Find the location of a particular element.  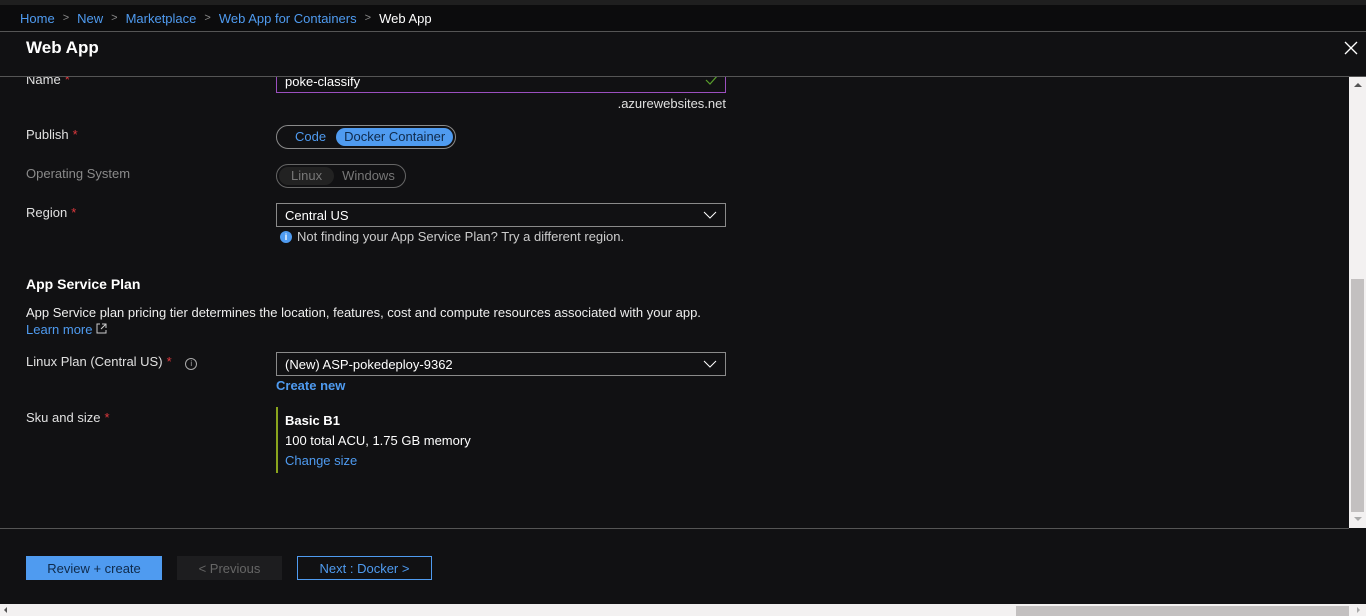

info-icon: i is located at coordinates (286, 236).